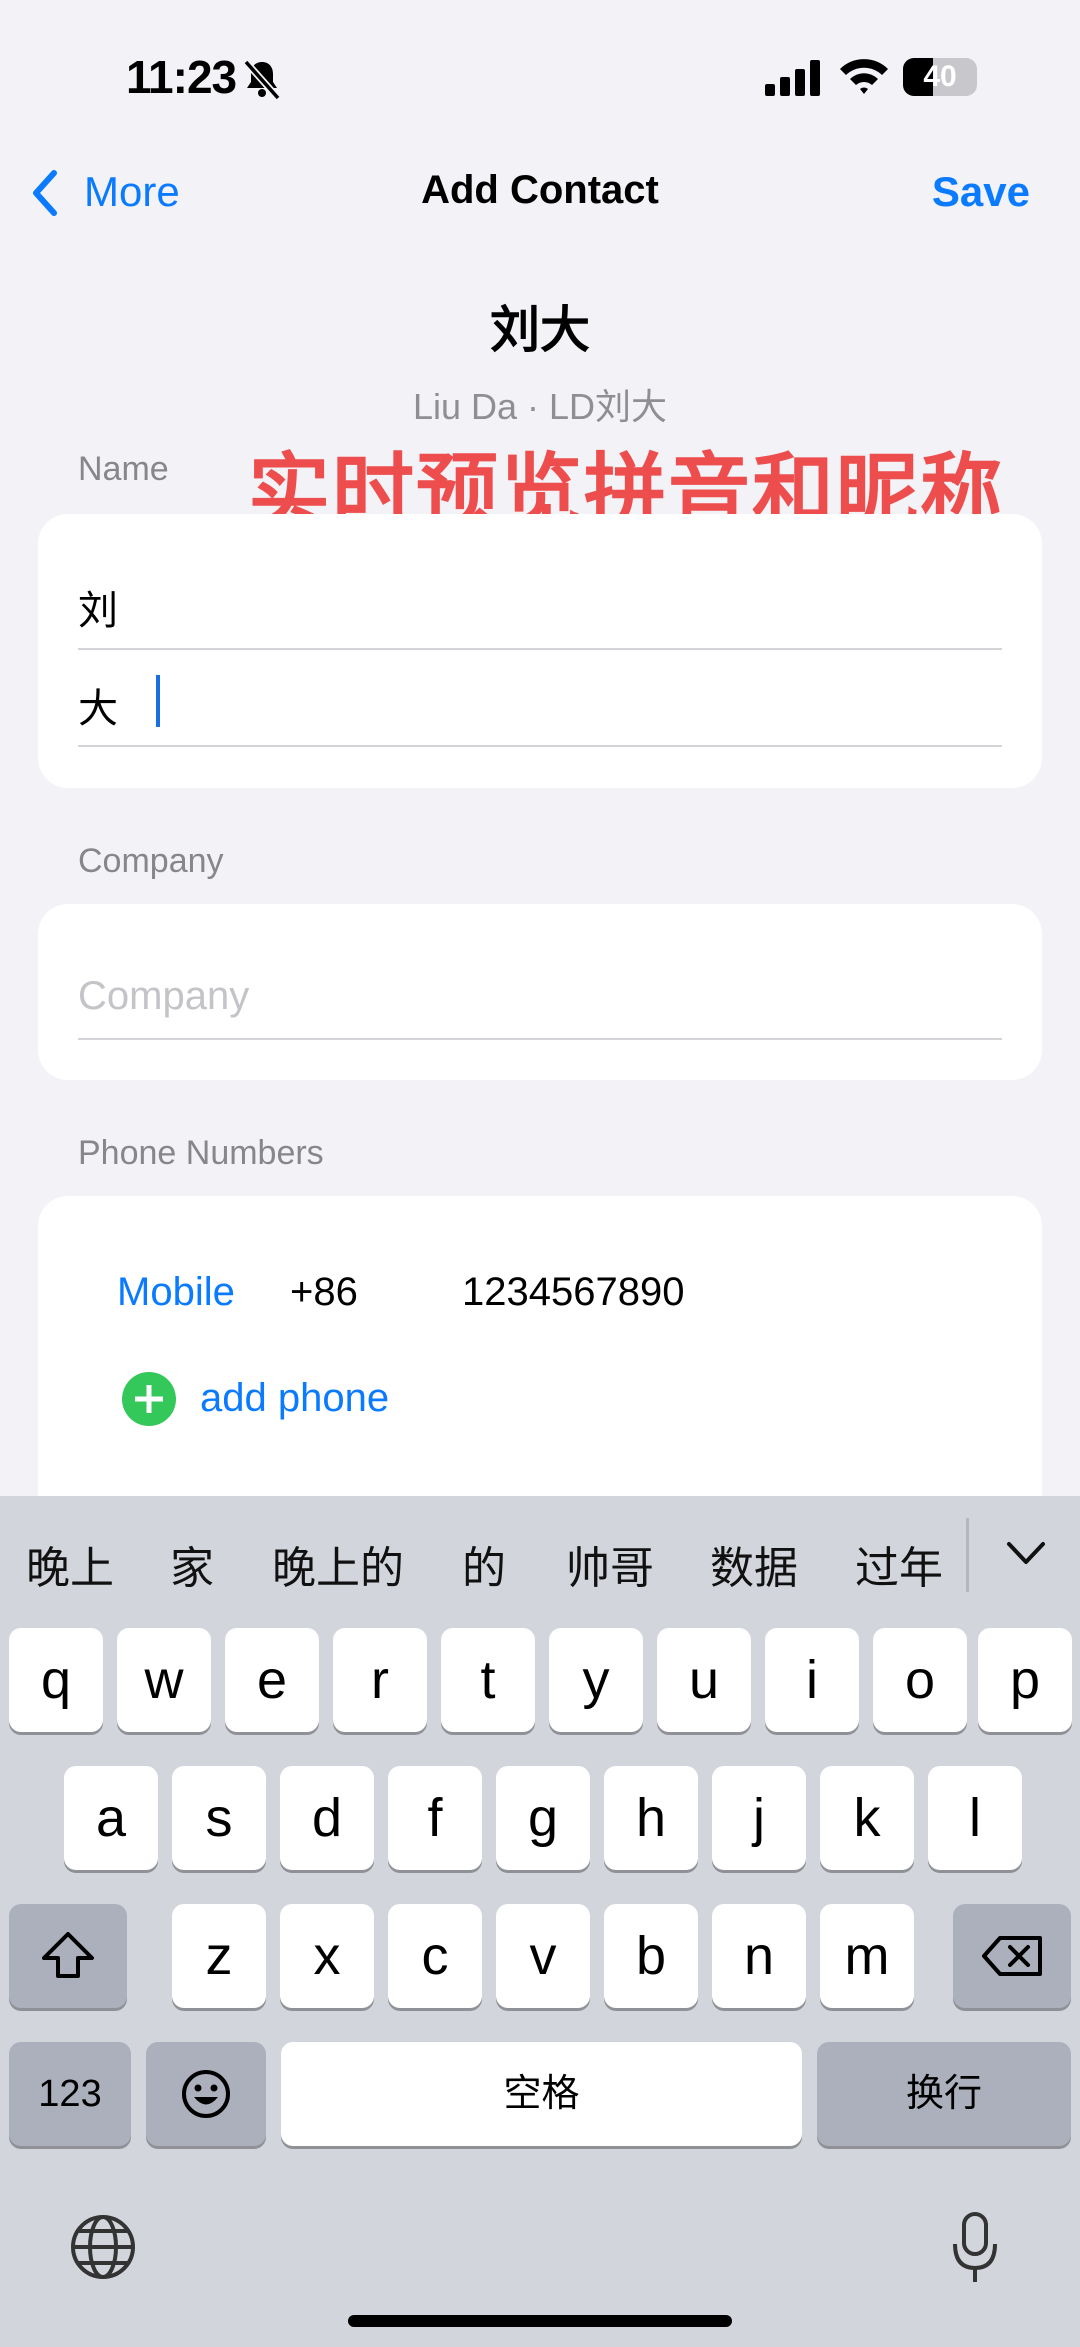 This screenshot has width=1080, height=2347. Describe the element at coordinates (981, 192) in the screenshot. I see `save-button: Save` at that location.